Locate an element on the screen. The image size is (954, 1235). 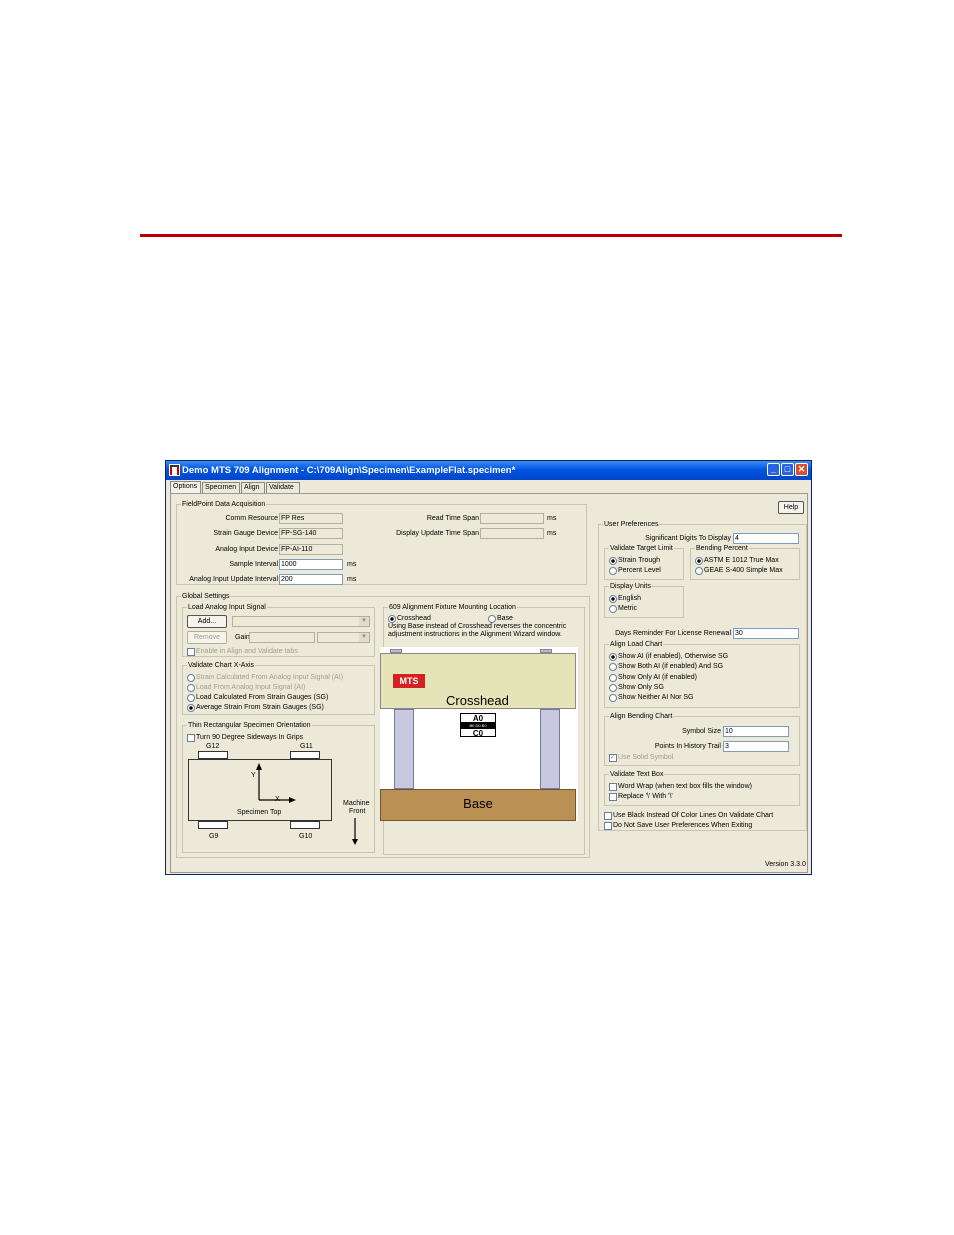
fixture-diagram: MTS Crosshead A0 B0 D0 B0 C0 Base is located at coordinates (479, 734).